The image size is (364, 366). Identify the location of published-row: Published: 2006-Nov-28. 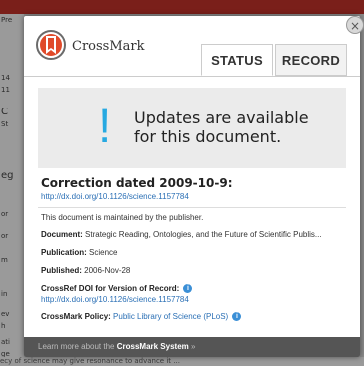
(197, 270).